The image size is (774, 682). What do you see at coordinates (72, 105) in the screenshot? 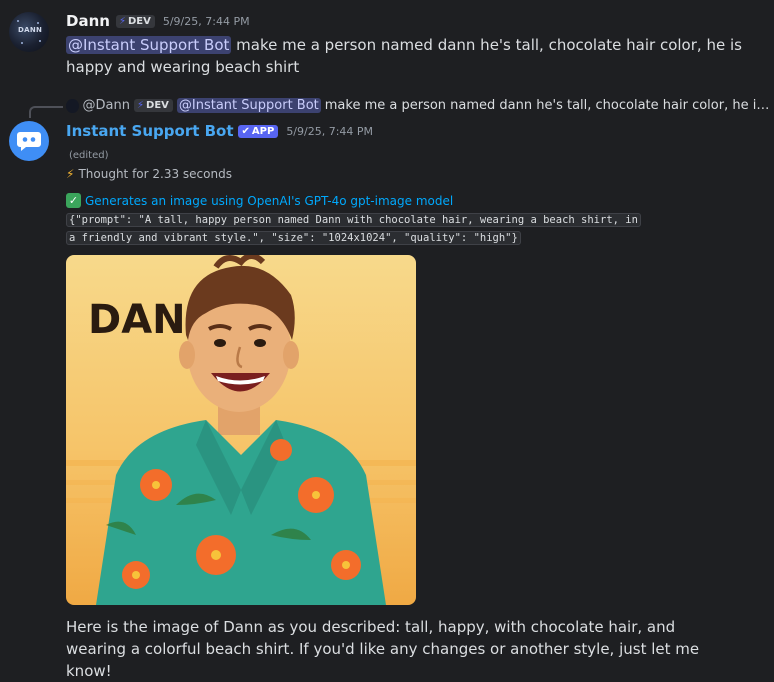
I see `reply-avatar` at bounding box center [72, 105].